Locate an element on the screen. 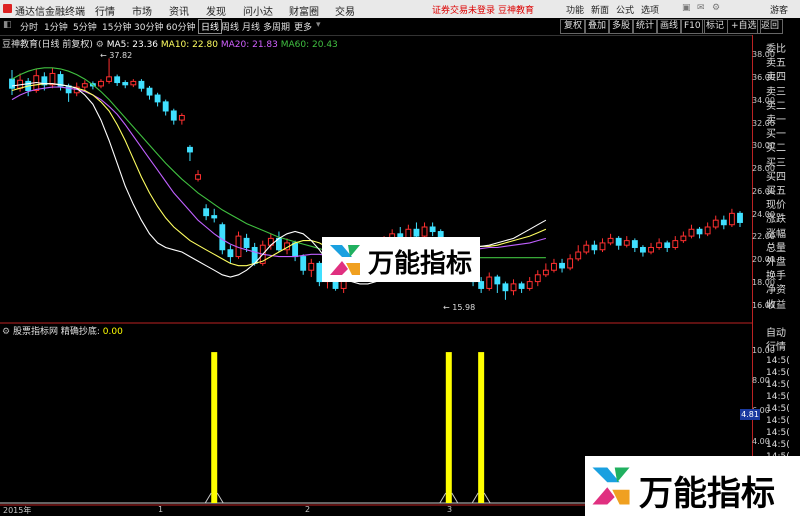  watermark-center: 万能指标 is located at coordinates (401, 259).